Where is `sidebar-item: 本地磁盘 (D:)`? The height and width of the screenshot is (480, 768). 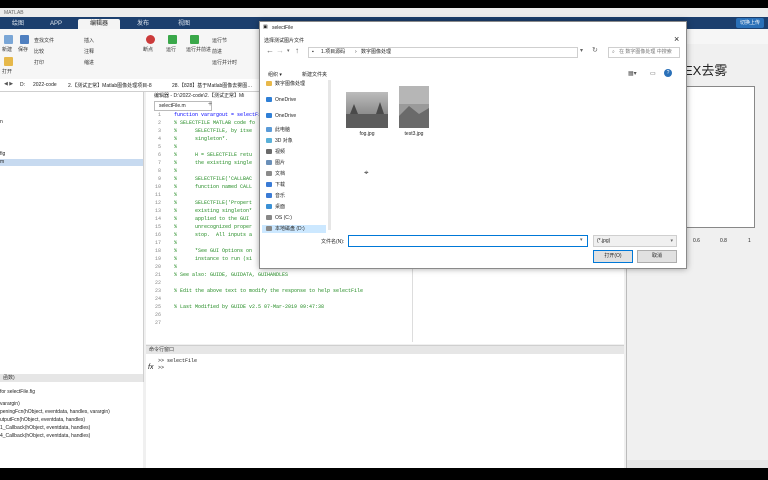 sidebar-item: 本地磁盘 (D:) is located at coordinates (294, 229).